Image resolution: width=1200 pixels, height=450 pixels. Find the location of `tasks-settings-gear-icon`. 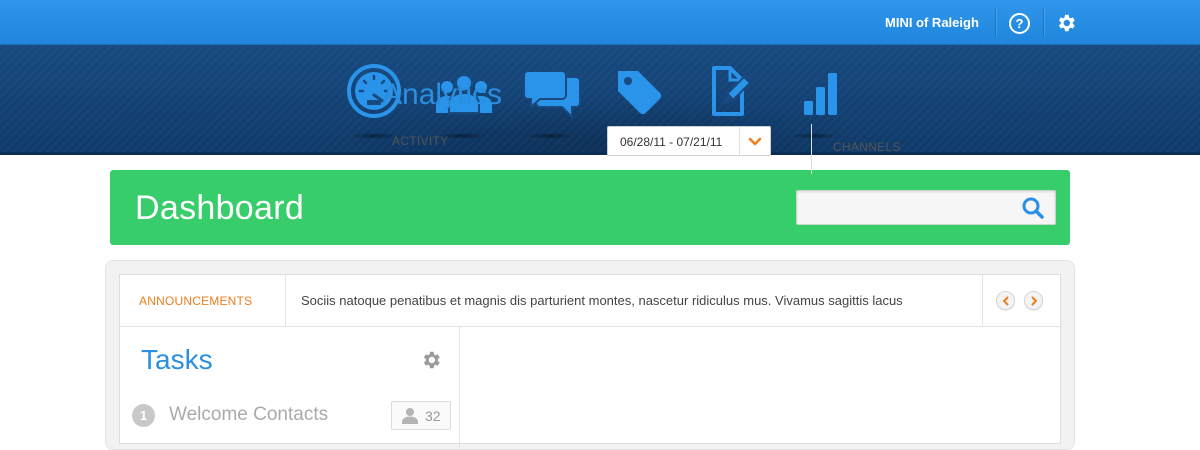

tasks-settings-gear-icon is located at coordinates (431, 360).